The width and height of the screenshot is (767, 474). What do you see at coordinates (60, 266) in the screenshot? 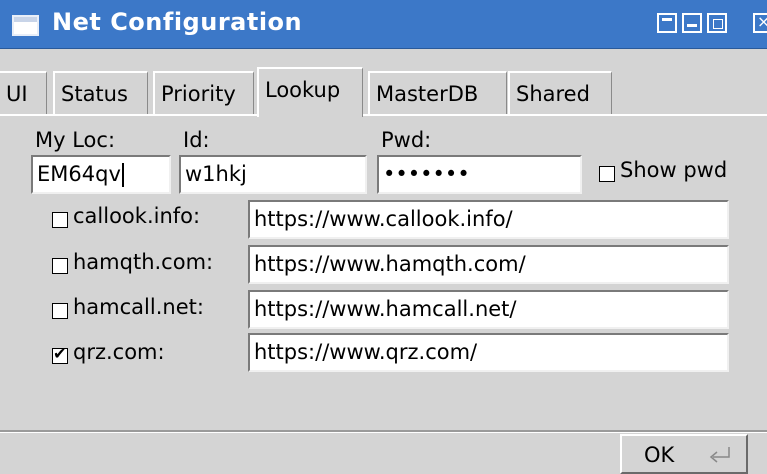
I see `hamqth-checkbox` at bounding box center [60, 266].